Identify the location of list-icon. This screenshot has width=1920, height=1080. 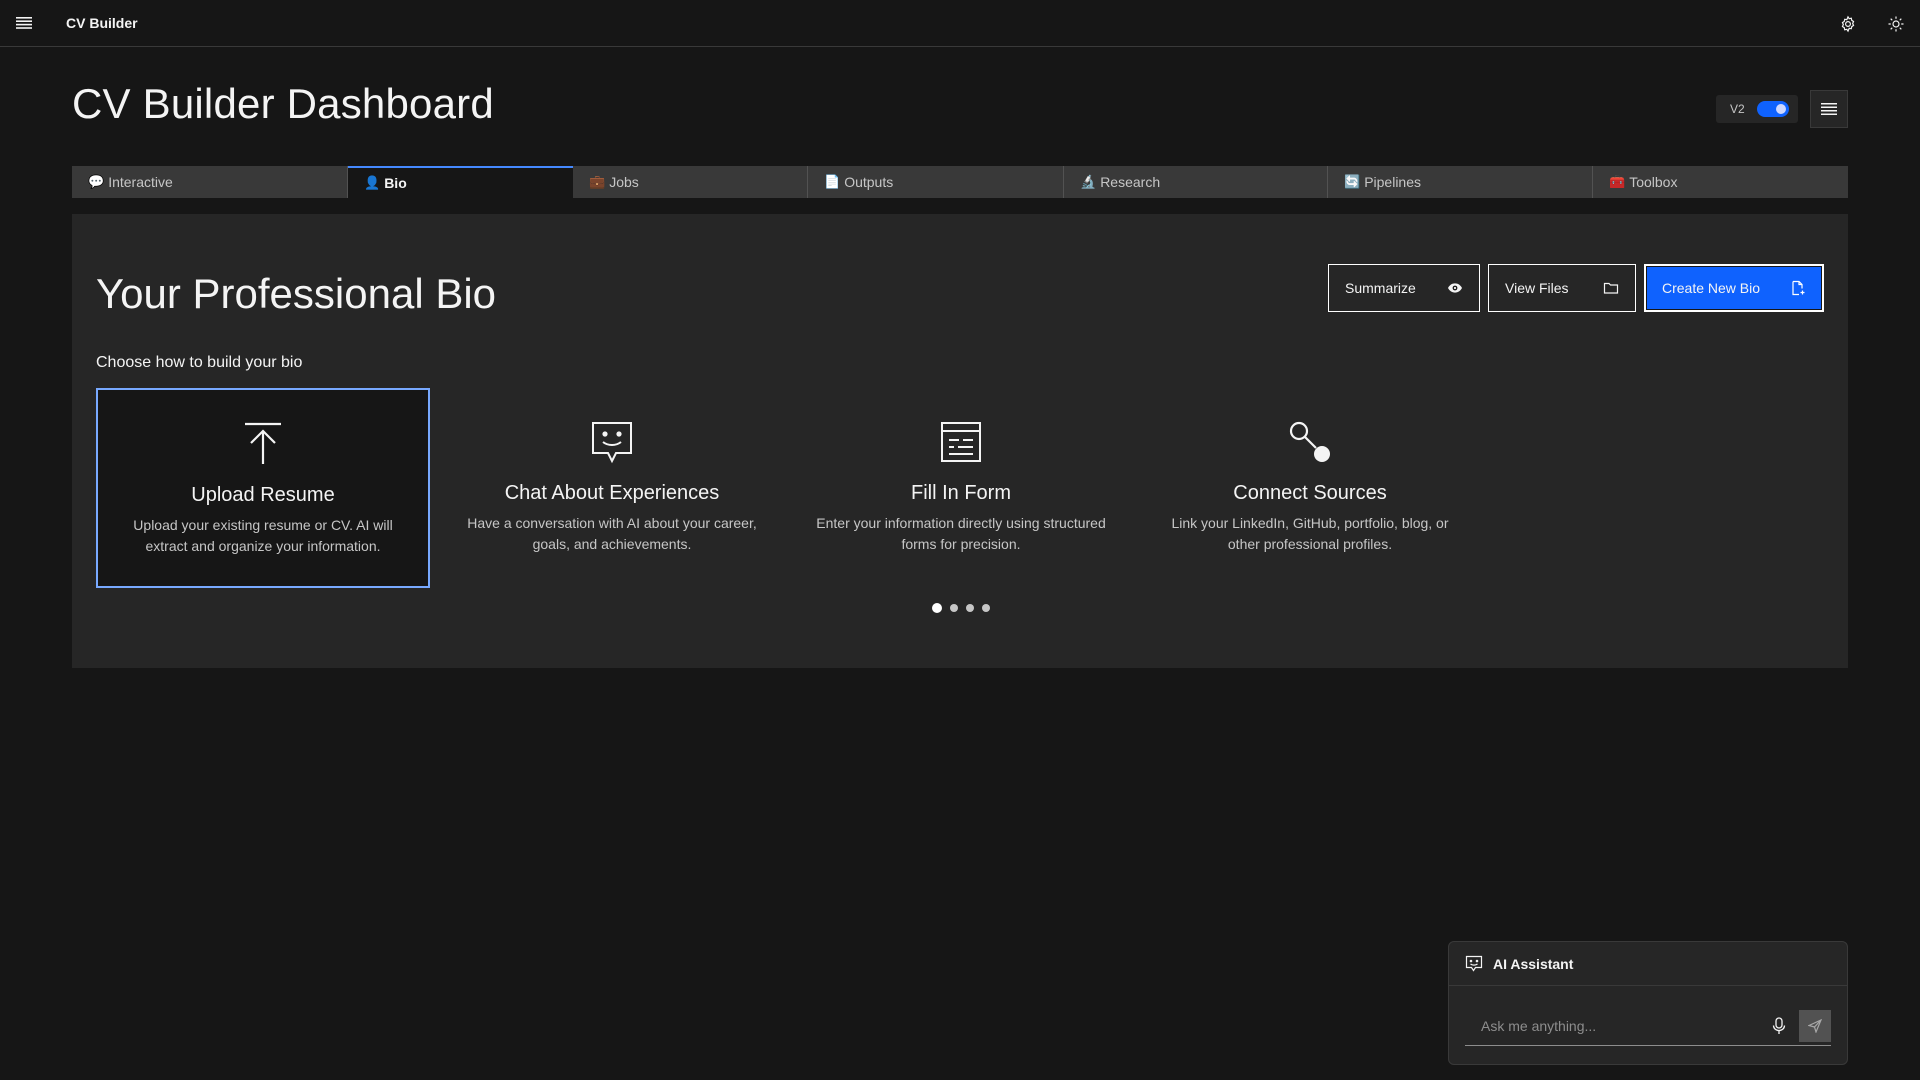
(1829, 109).